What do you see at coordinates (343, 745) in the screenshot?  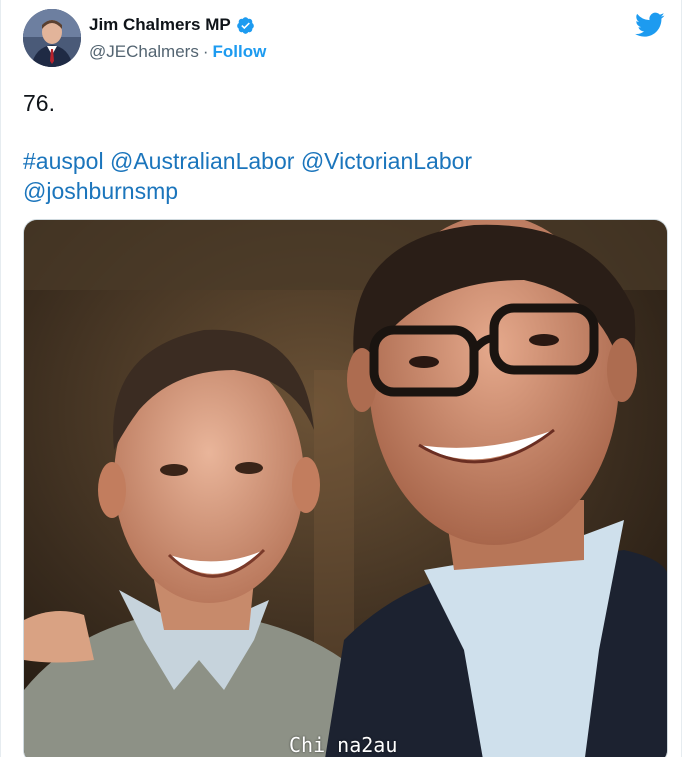 I see `watermark-text: Chi na2au` at bounding box center [343, 745].